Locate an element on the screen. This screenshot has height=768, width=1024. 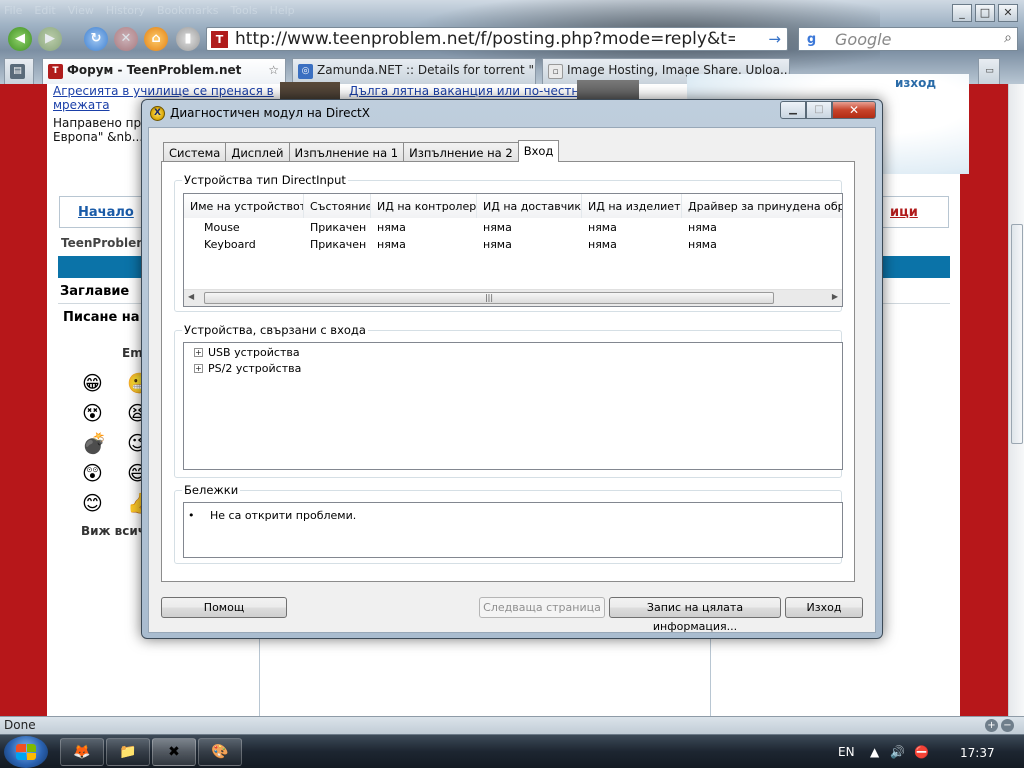
tab-list-button: ▤ is located at coordinates (19, 71).